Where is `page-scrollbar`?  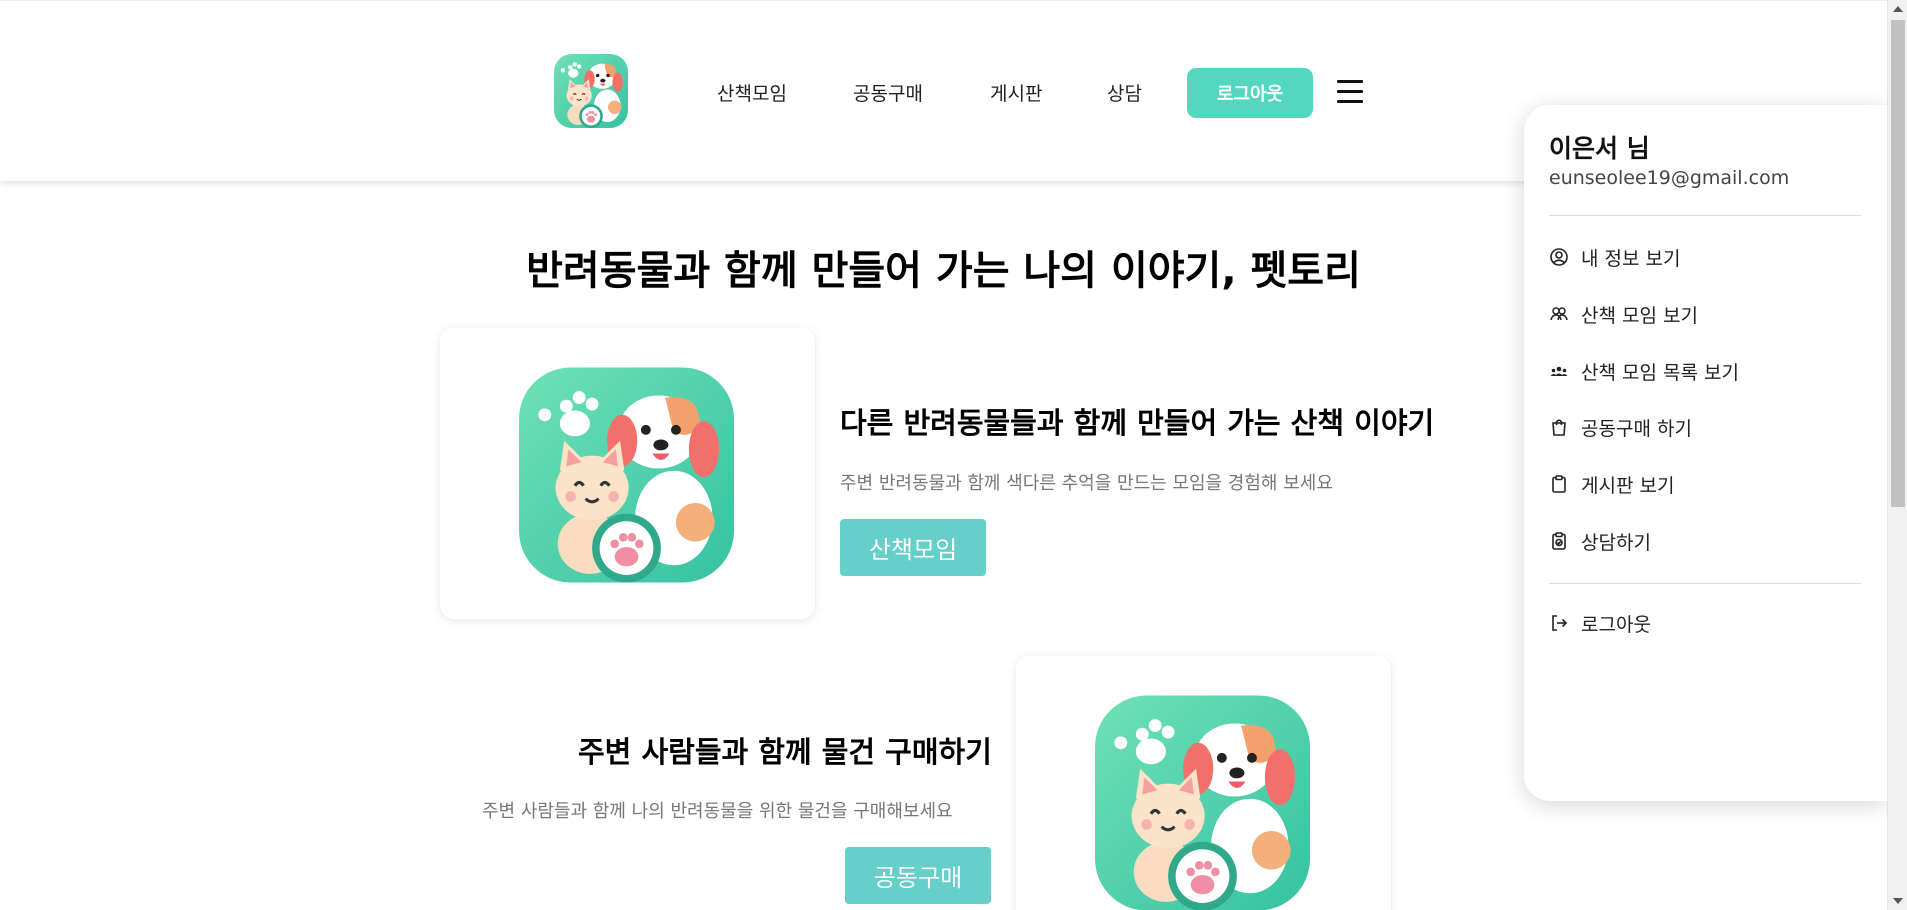
page-scrollbar is located at coordinates (1897, 455).